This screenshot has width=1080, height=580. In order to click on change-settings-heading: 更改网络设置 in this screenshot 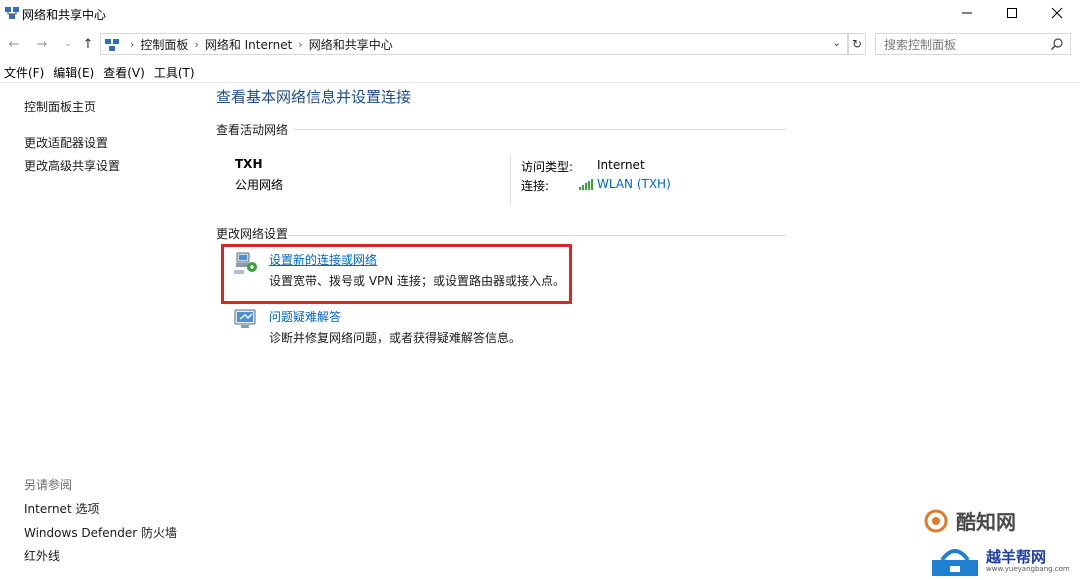, I will do `click(252, 234)`.